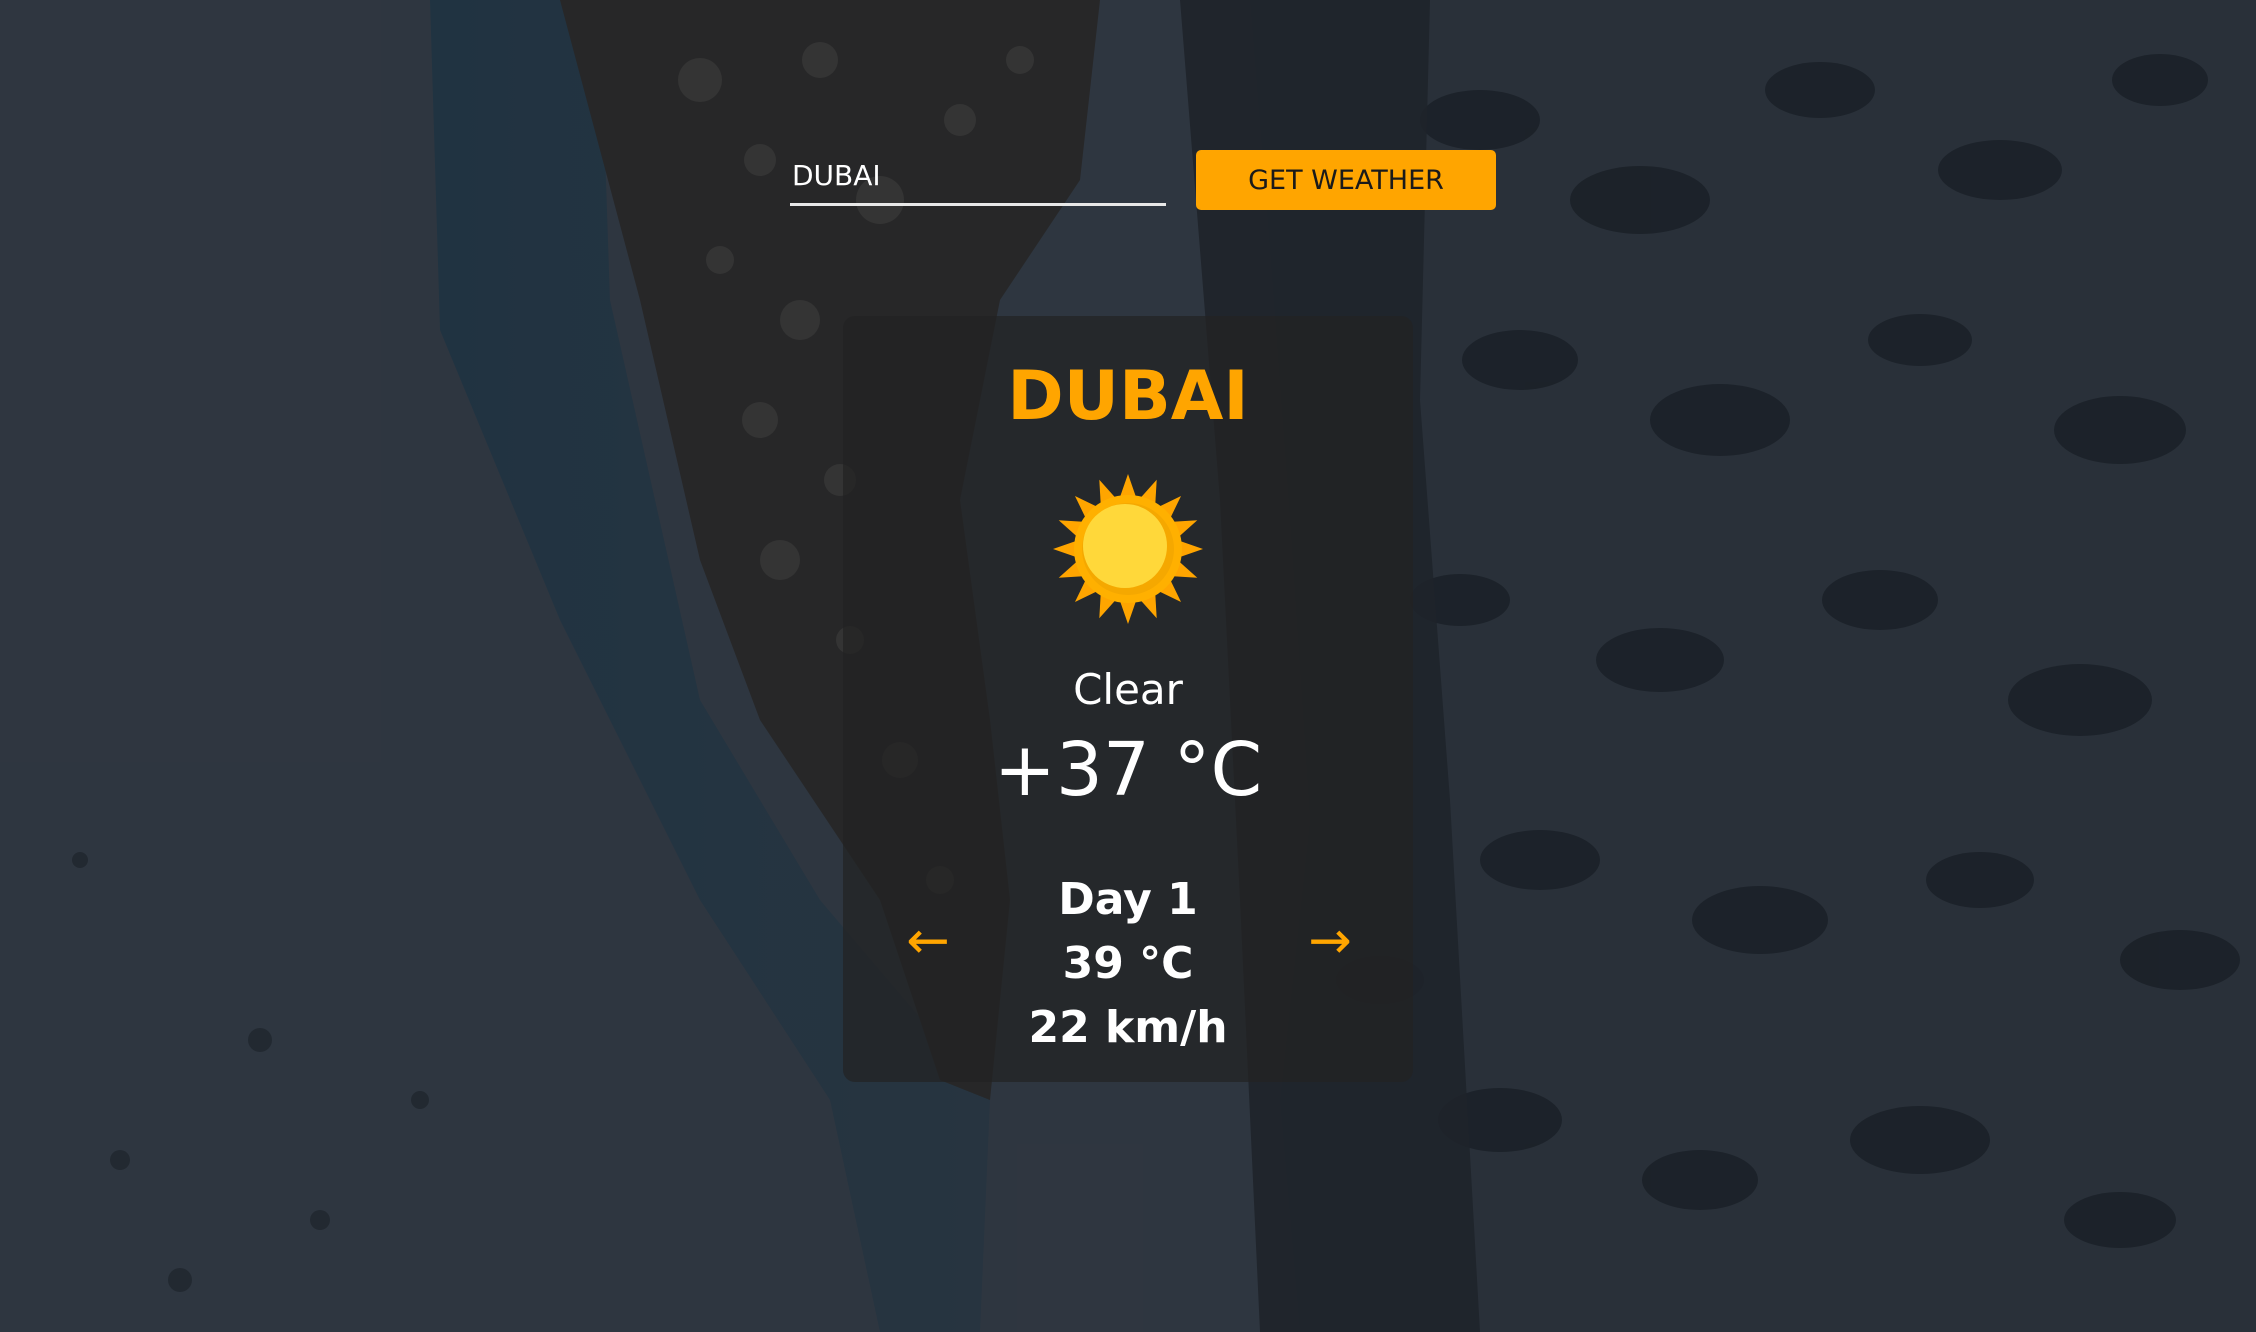 The height and width of the screenshot is (1332, 2256). Describe the element at coordinates (1128, 396) in the screenshot. I see `city-name: DUBAI` at that location.